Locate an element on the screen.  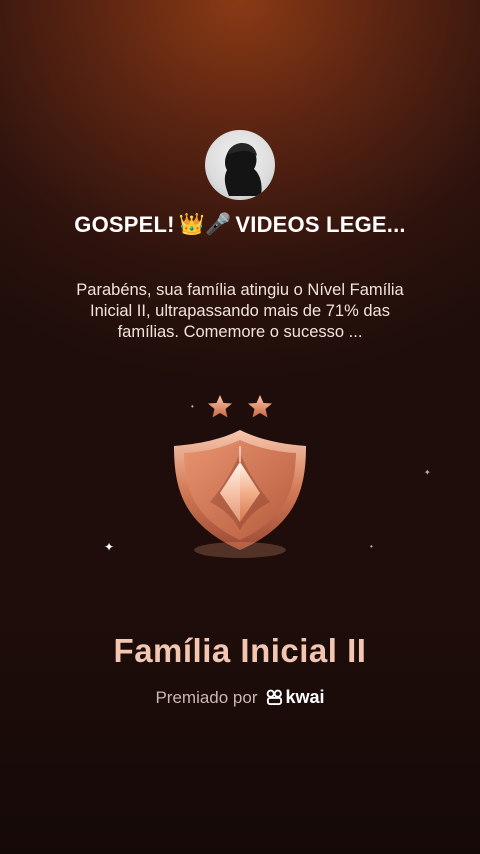
kwai-icon is located at coordinates (274, 697).